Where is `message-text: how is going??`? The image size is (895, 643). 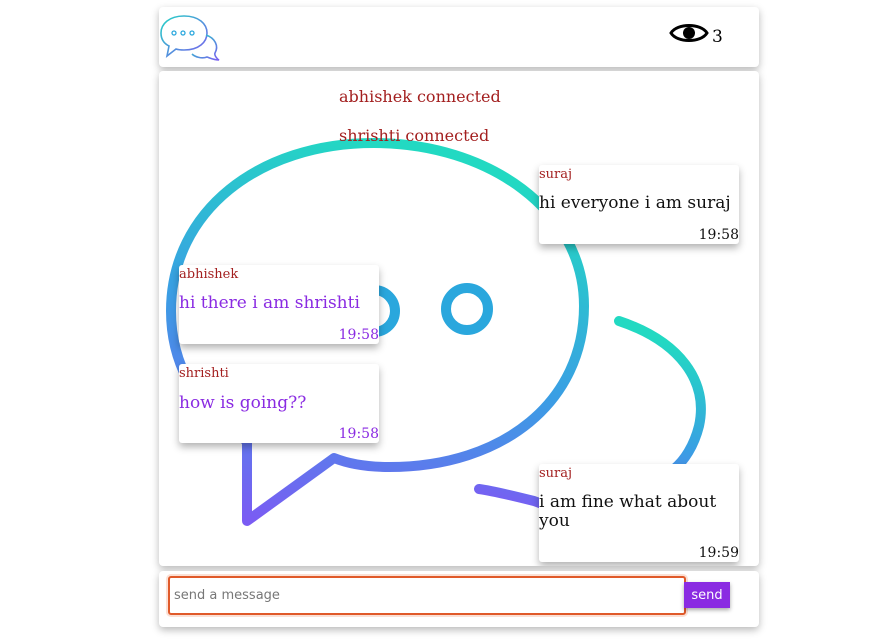
message-text: how is going?? is located at coordinates (243, 403).